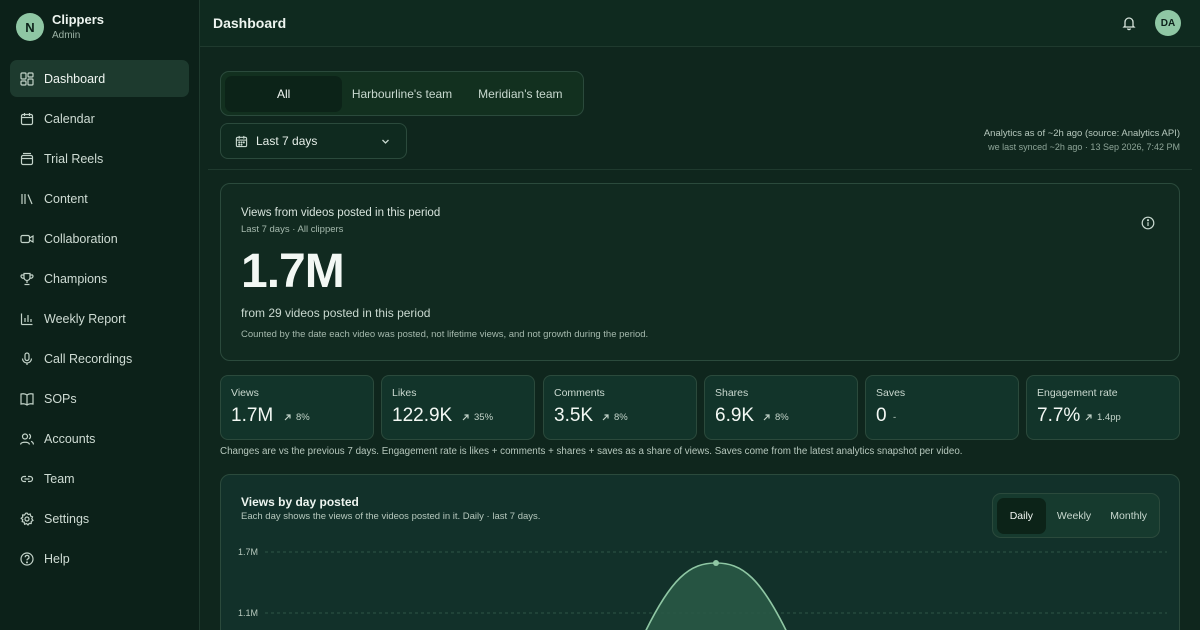 This screenshot has height=630, width=1200. Describe the element at coordinates (1077, 393) in the screenshot. I see `metric-label: Engagement rate` at that location.